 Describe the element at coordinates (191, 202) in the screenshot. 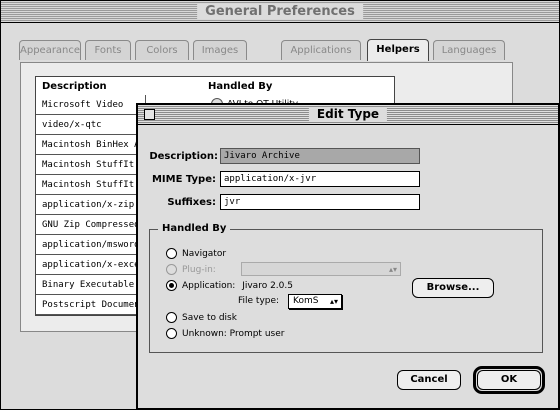

I see `suffixes-label: Suffixes:` at that location.